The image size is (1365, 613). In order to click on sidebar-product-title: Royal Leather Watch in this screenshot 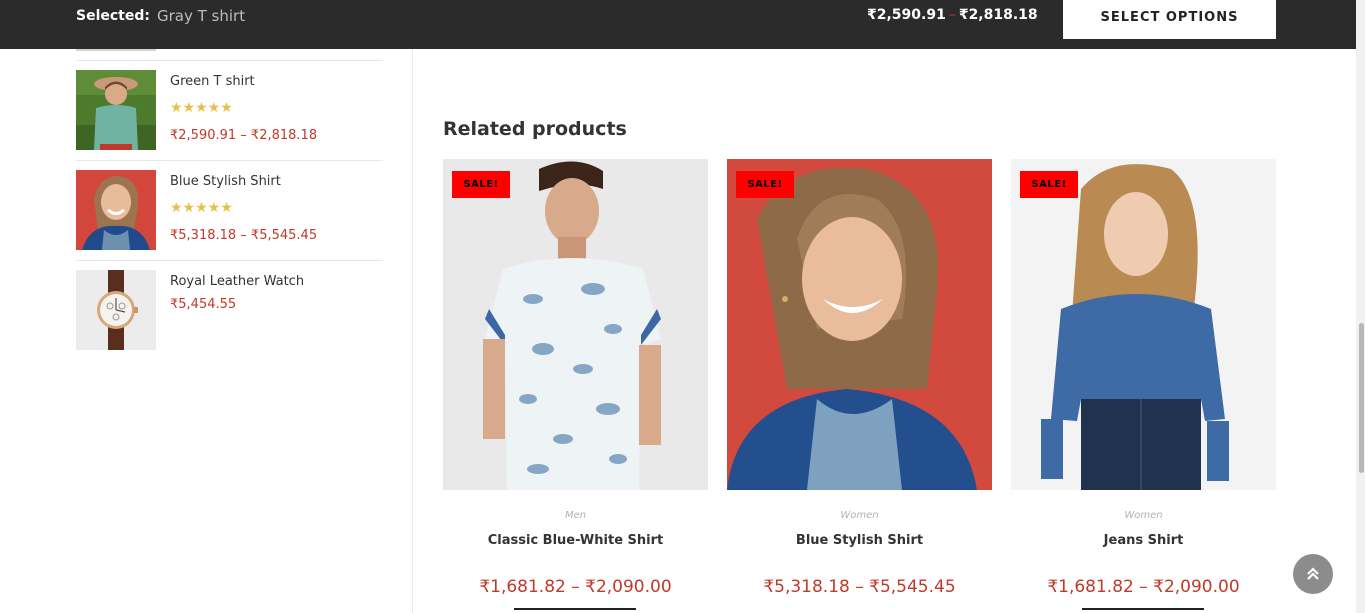, I will do `click(237, 281)`.